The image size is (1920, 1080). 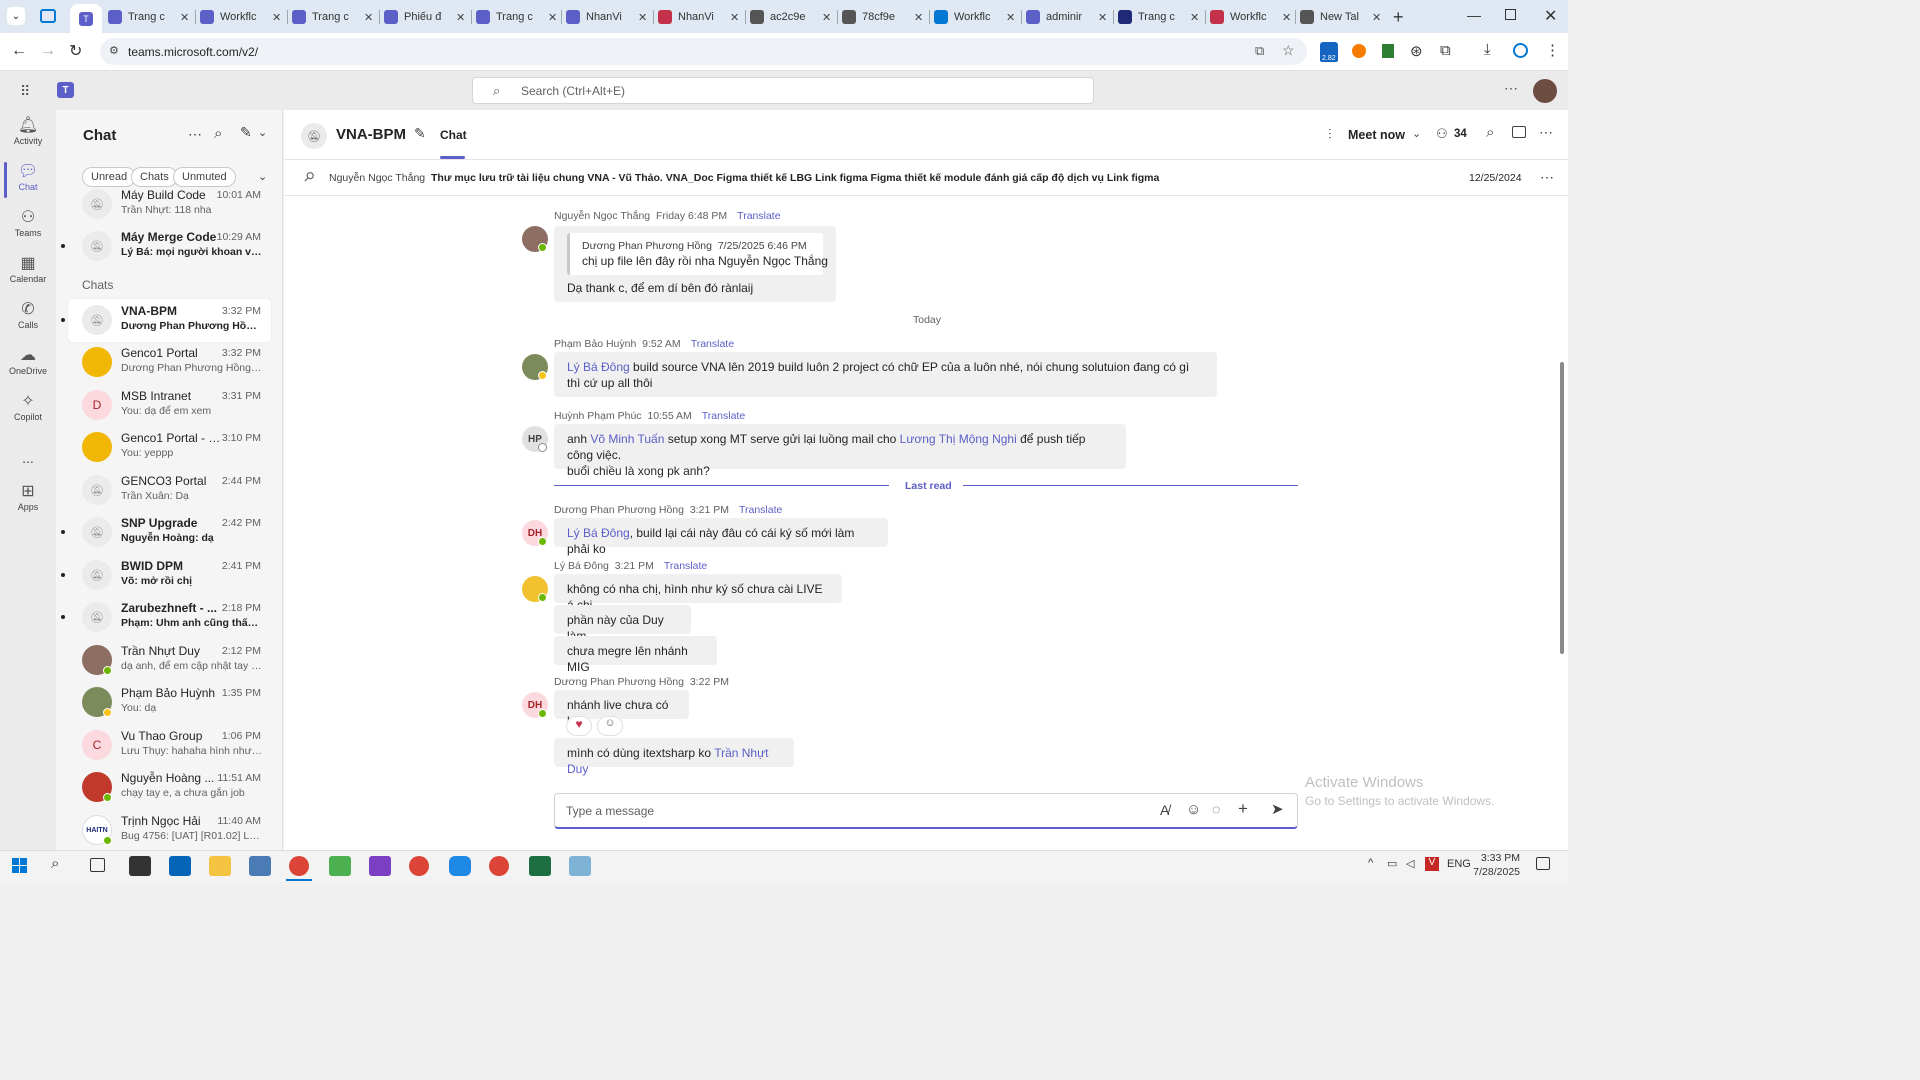 What do you see at coordinates (169, 490) in the screenshot?
I see `chat-list-item: 🔕︎ GENCO3 Portal 2:44 PM Trần Xuân: Dạ` at bounding box center [169, 490].